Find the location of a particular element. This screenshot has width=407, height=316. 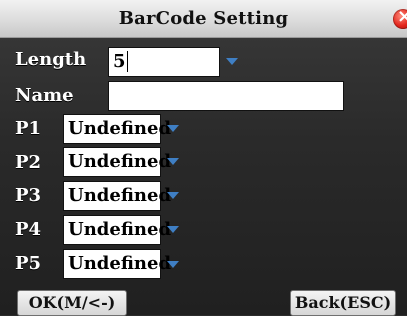

length-input: 5 is located at coordinates (164, 62).